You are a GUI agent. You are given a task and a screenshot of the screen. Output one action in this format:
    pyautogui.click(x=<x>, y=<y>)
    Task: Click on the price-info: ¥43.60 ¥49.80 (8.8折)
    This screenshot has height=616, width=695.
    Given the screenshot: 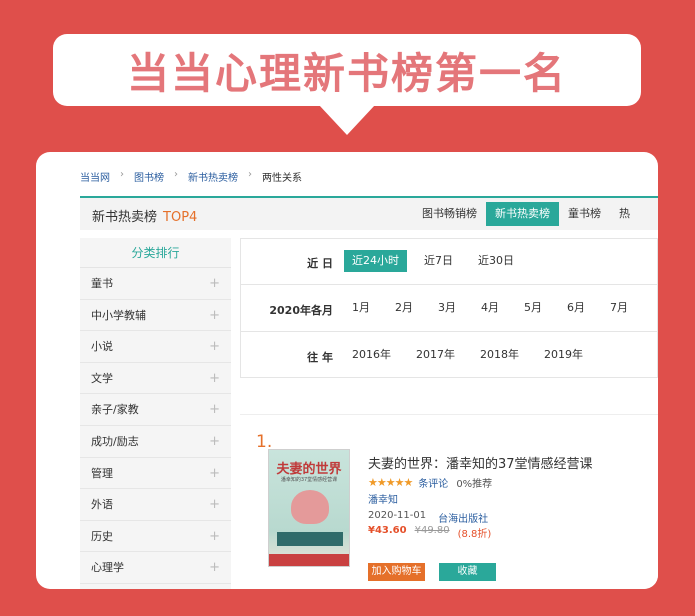 What is the action you would take?
    pyautogui.click(x=429, y=532)
    